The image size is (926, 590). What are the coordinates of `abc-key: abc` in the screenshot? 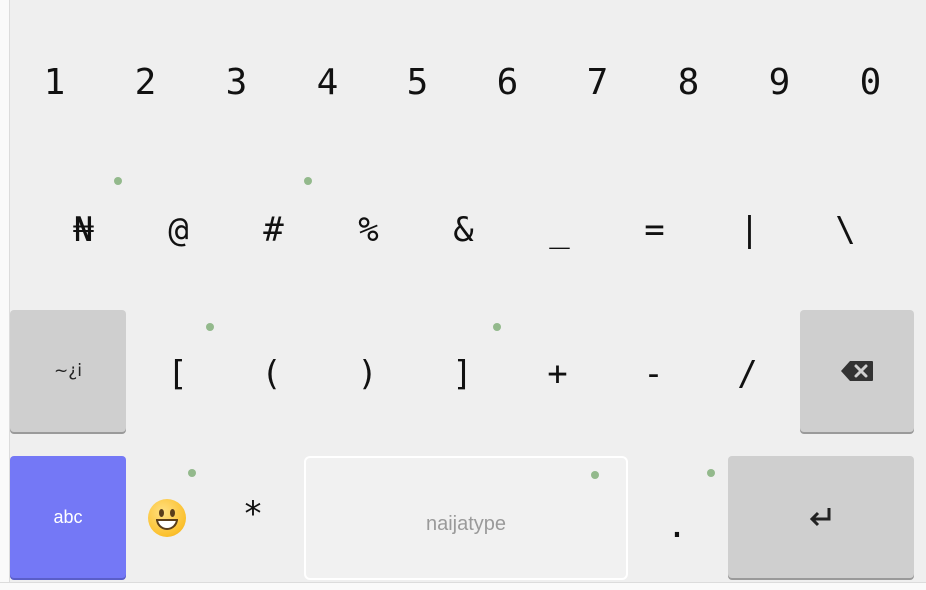 It's located at (68, 517).